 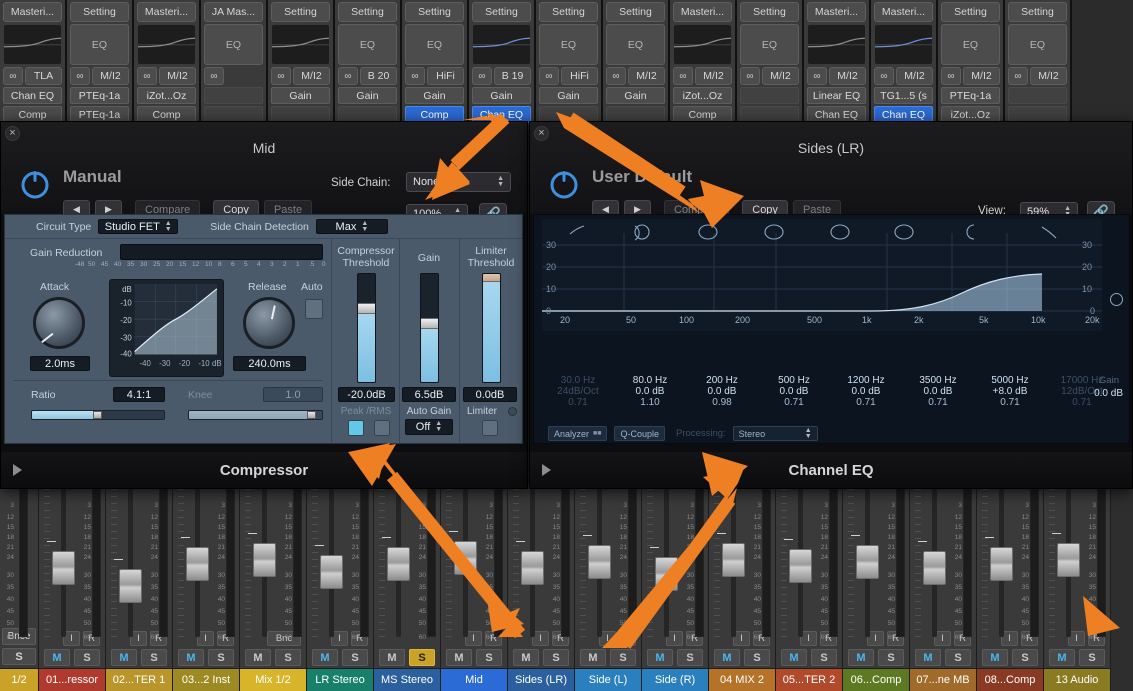 I want to click on eq-band-column: 1200 Hz 0.0 dB 0.71, so click(x=866, y=391).